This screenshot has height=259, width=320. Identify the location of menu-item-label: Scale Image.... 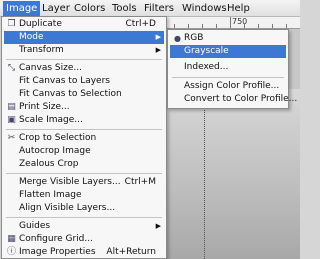
(51, 120).